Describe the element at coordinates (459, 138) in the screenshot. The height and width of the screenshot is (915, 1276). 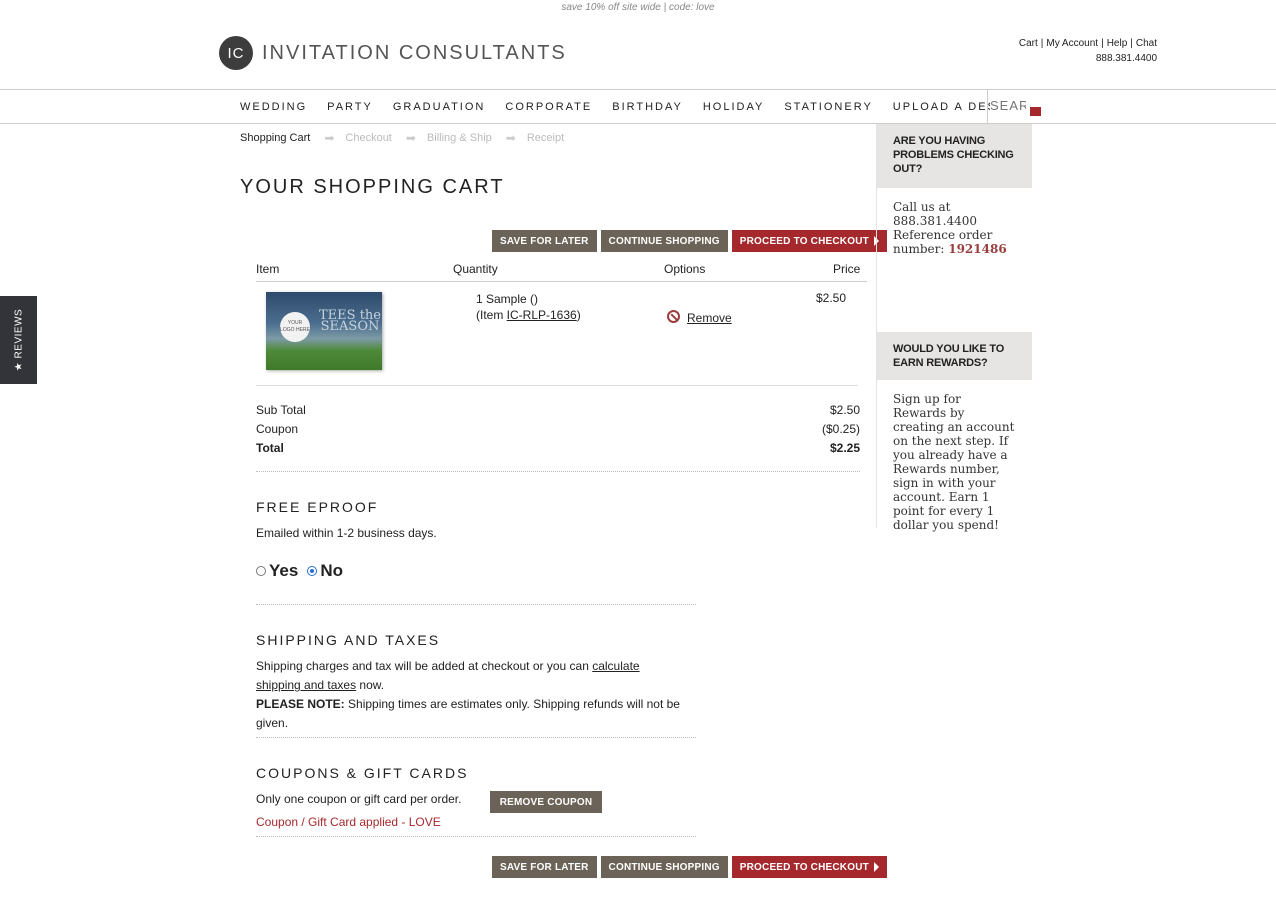
I see `step-billing-ship: Billing & Ship` at that location.